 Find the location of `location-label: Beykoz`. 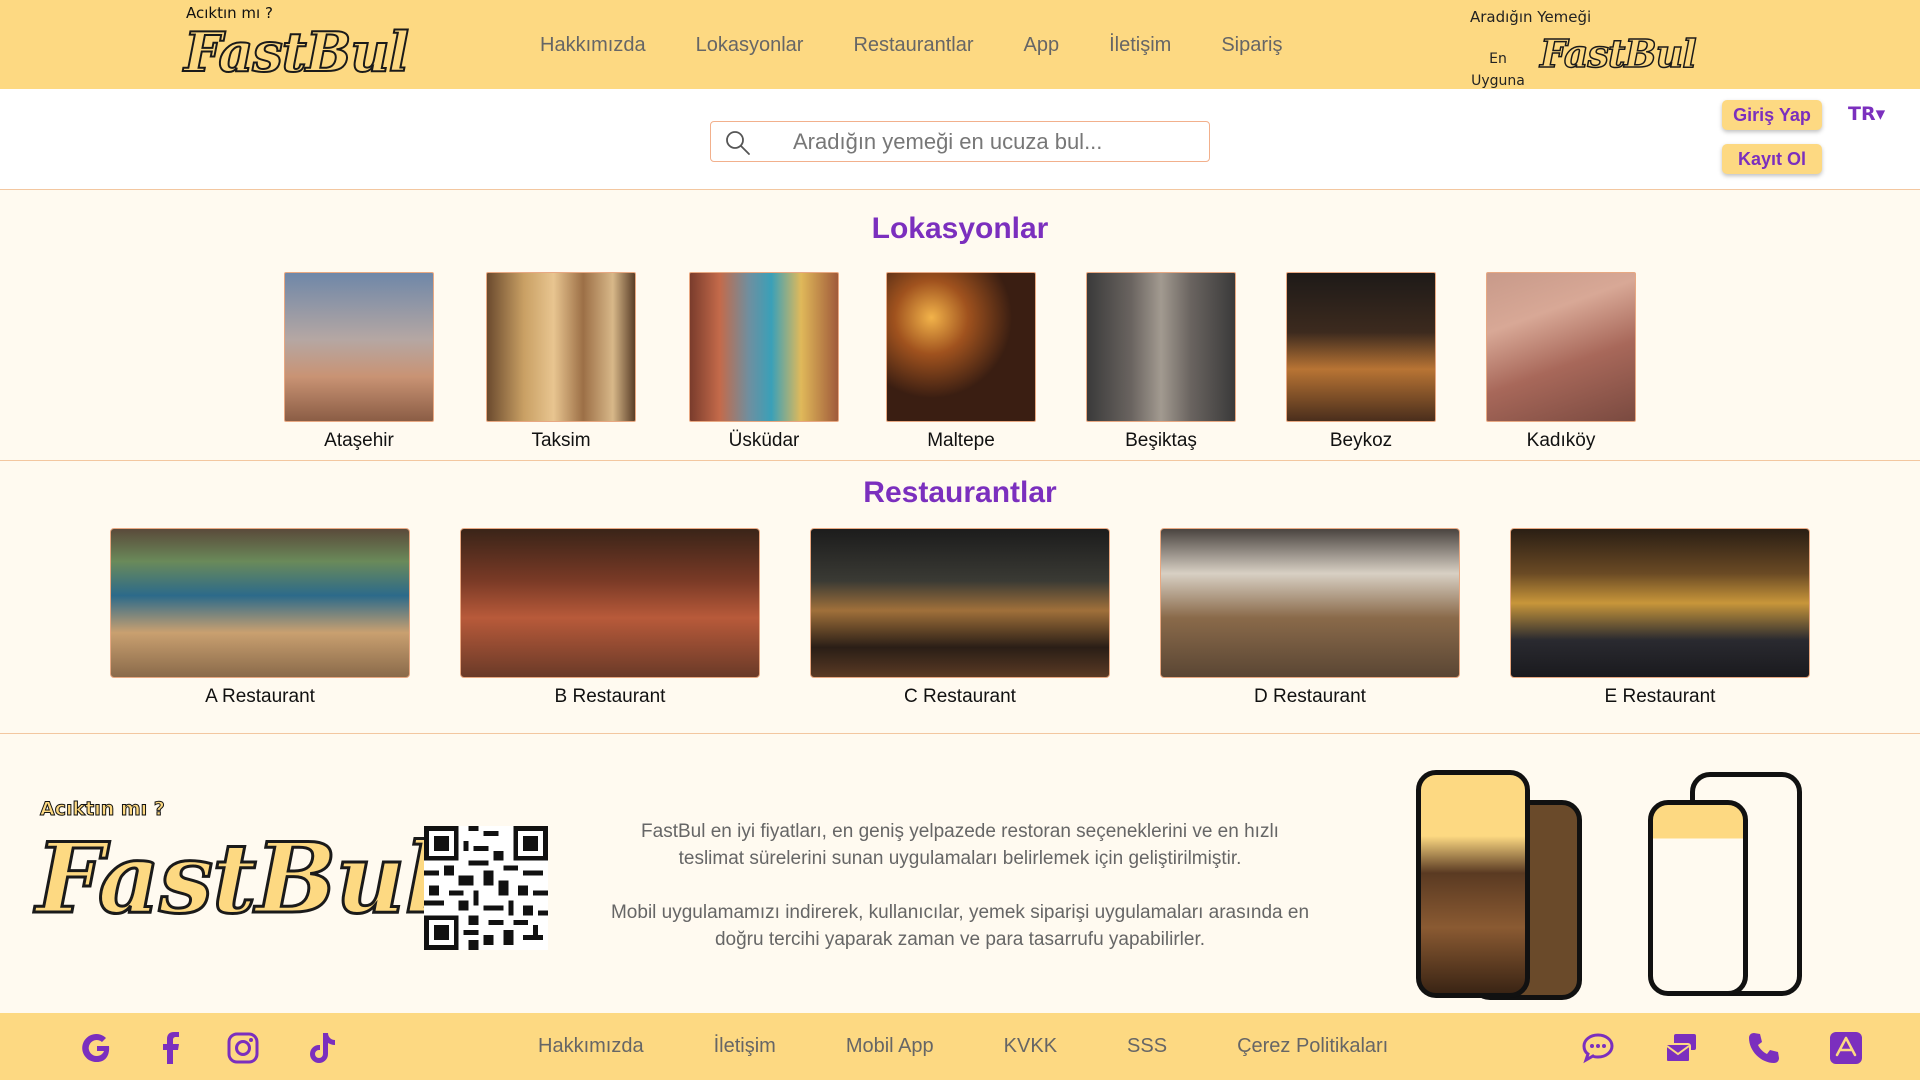

location-label: Beykoz is located at coordinates (1361, 440).